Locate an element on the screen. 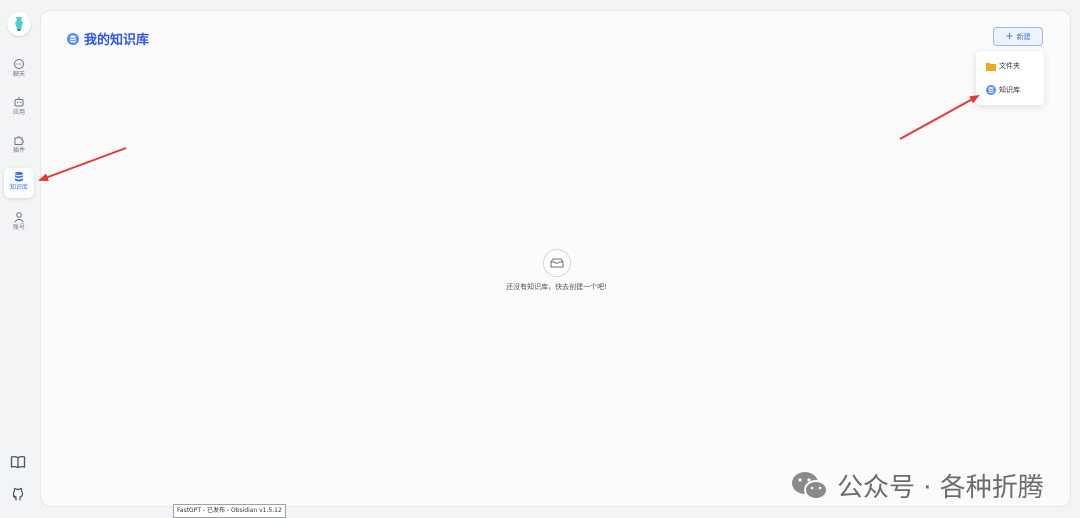  menu-item-folder: 文件夹 is located at coordinates (1003, 66).